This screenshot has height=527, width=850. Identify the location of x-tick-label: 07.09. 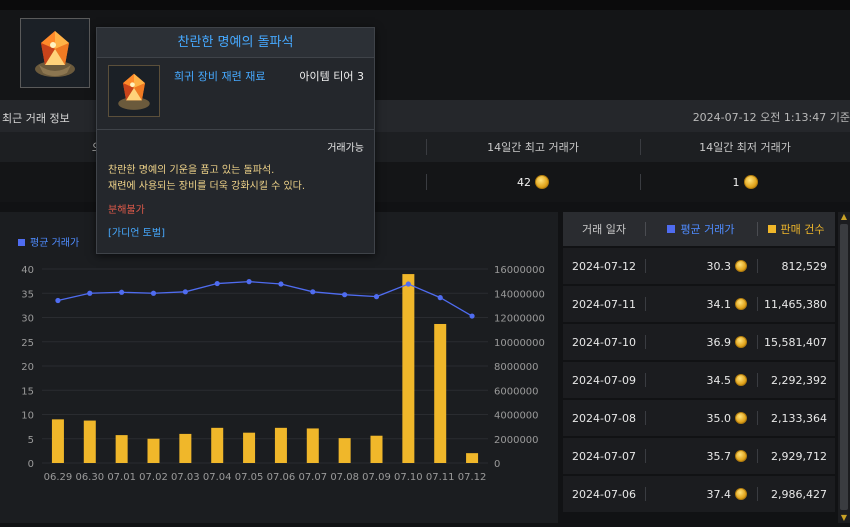
(376, 477).